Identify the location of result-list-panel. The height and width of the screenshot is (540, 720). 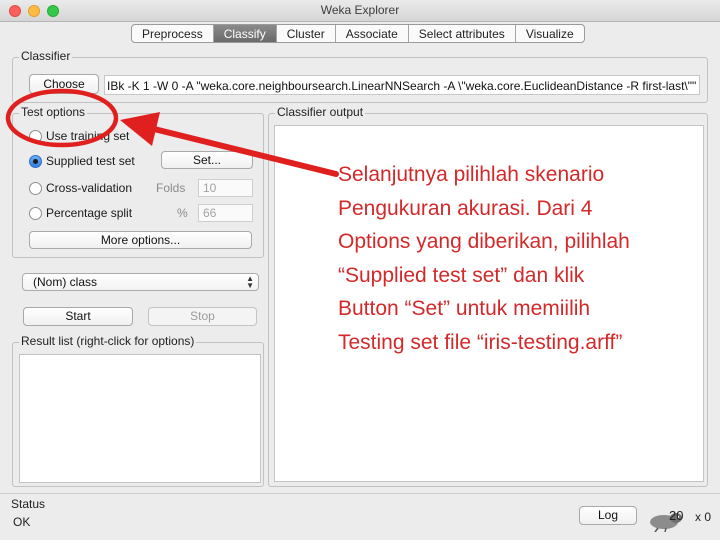
(140, 418).